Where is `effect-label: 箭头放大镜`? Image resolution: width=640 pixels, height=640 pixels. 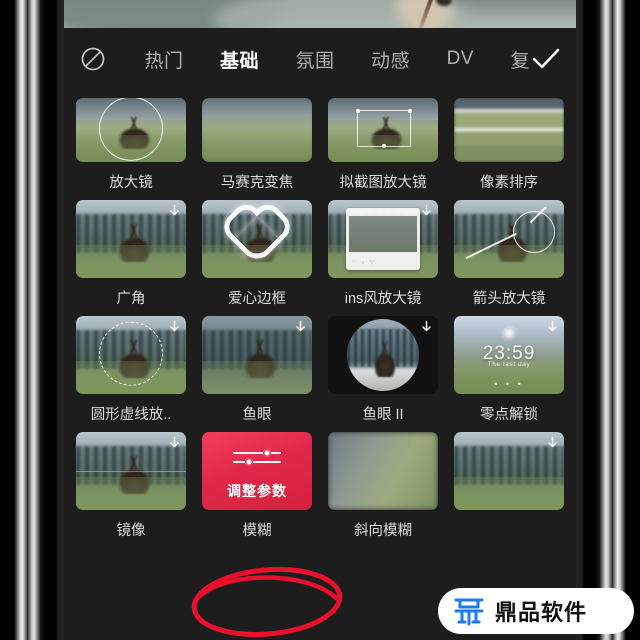
effect-label: 箭头放大镜 is located at coordinates (509, 299).